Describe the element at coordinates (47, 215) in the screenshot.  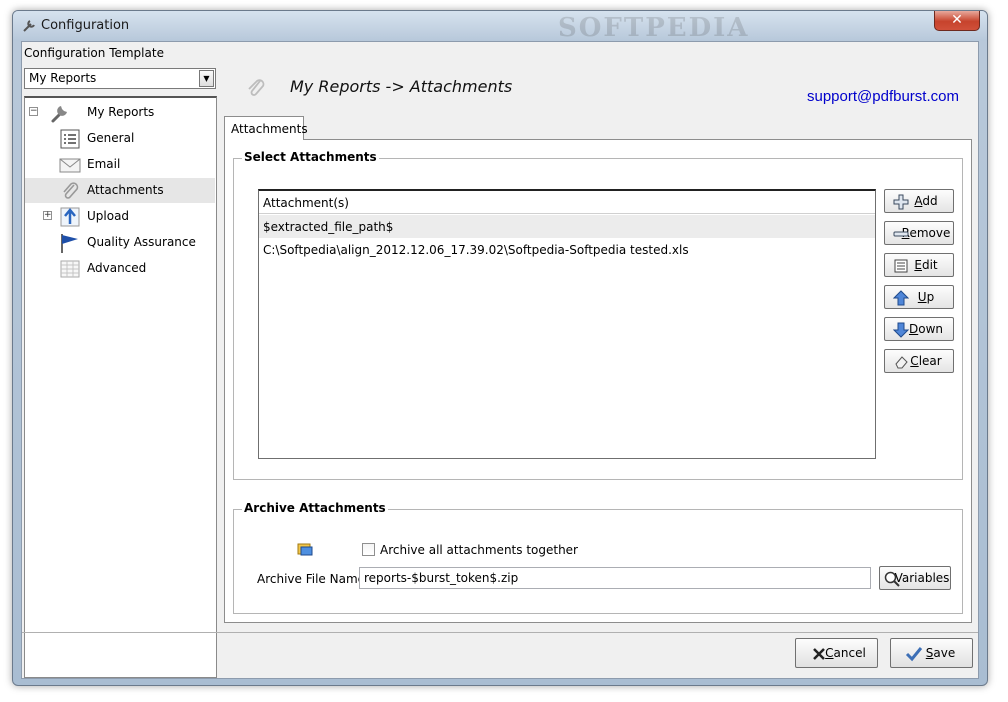
I see `expand-icon: +` at that location.